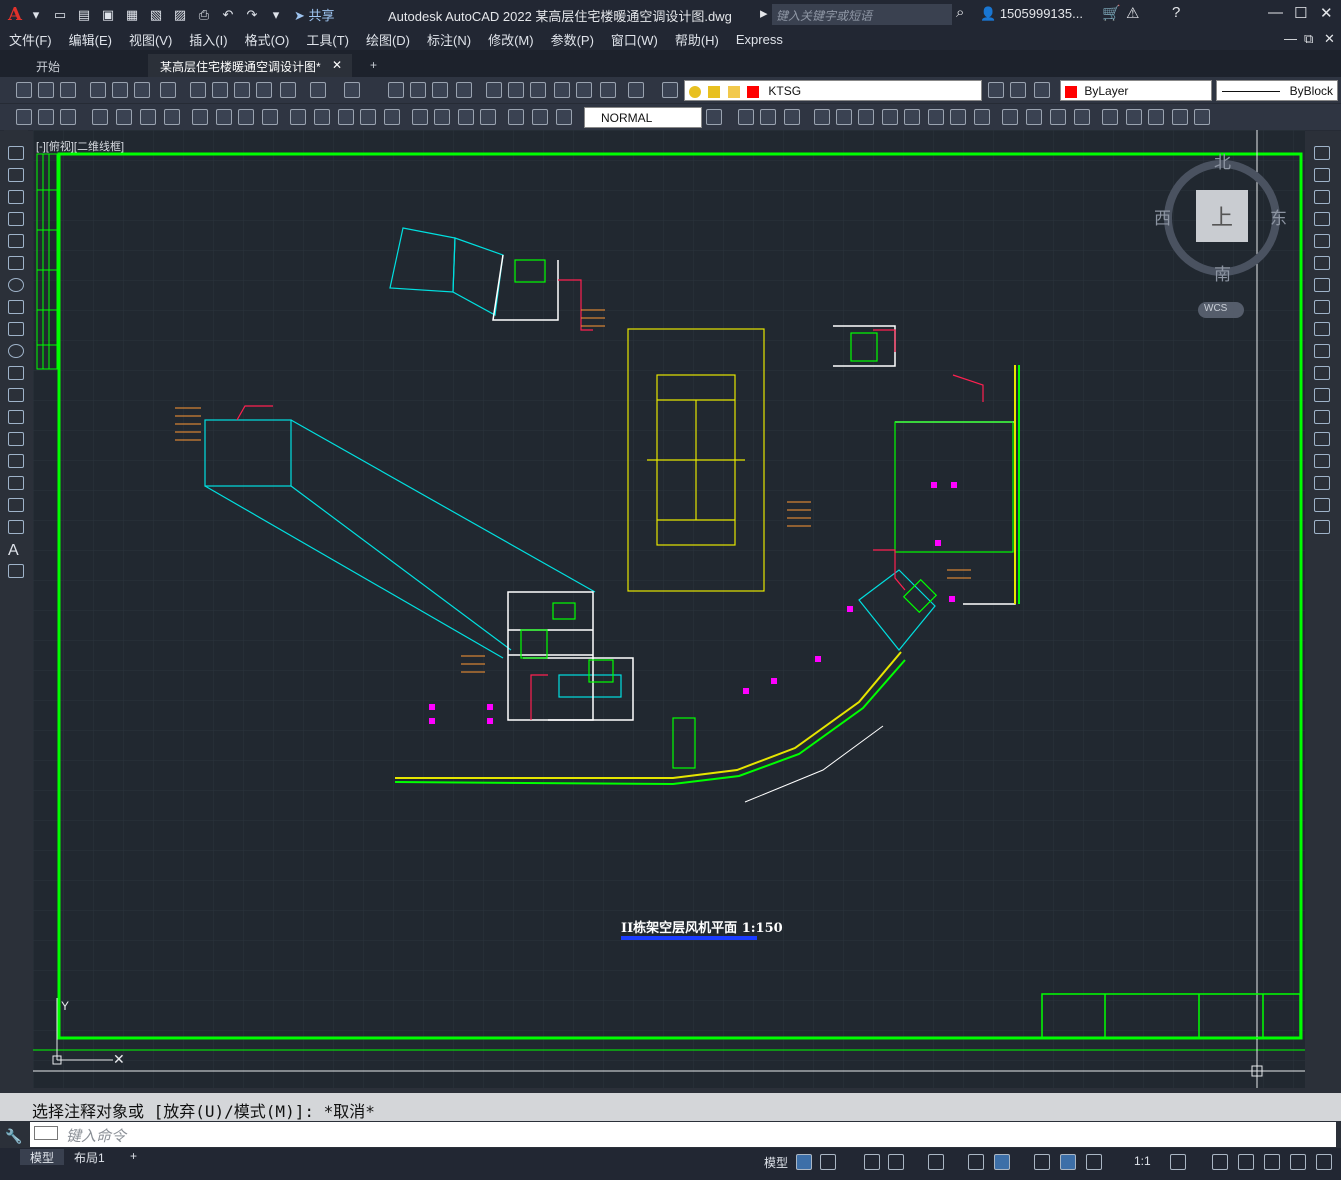  What do you see at coordinates (322, 117) in the screenshot?
I see `baseline-dim-icon` at bounding box center [322, 117].